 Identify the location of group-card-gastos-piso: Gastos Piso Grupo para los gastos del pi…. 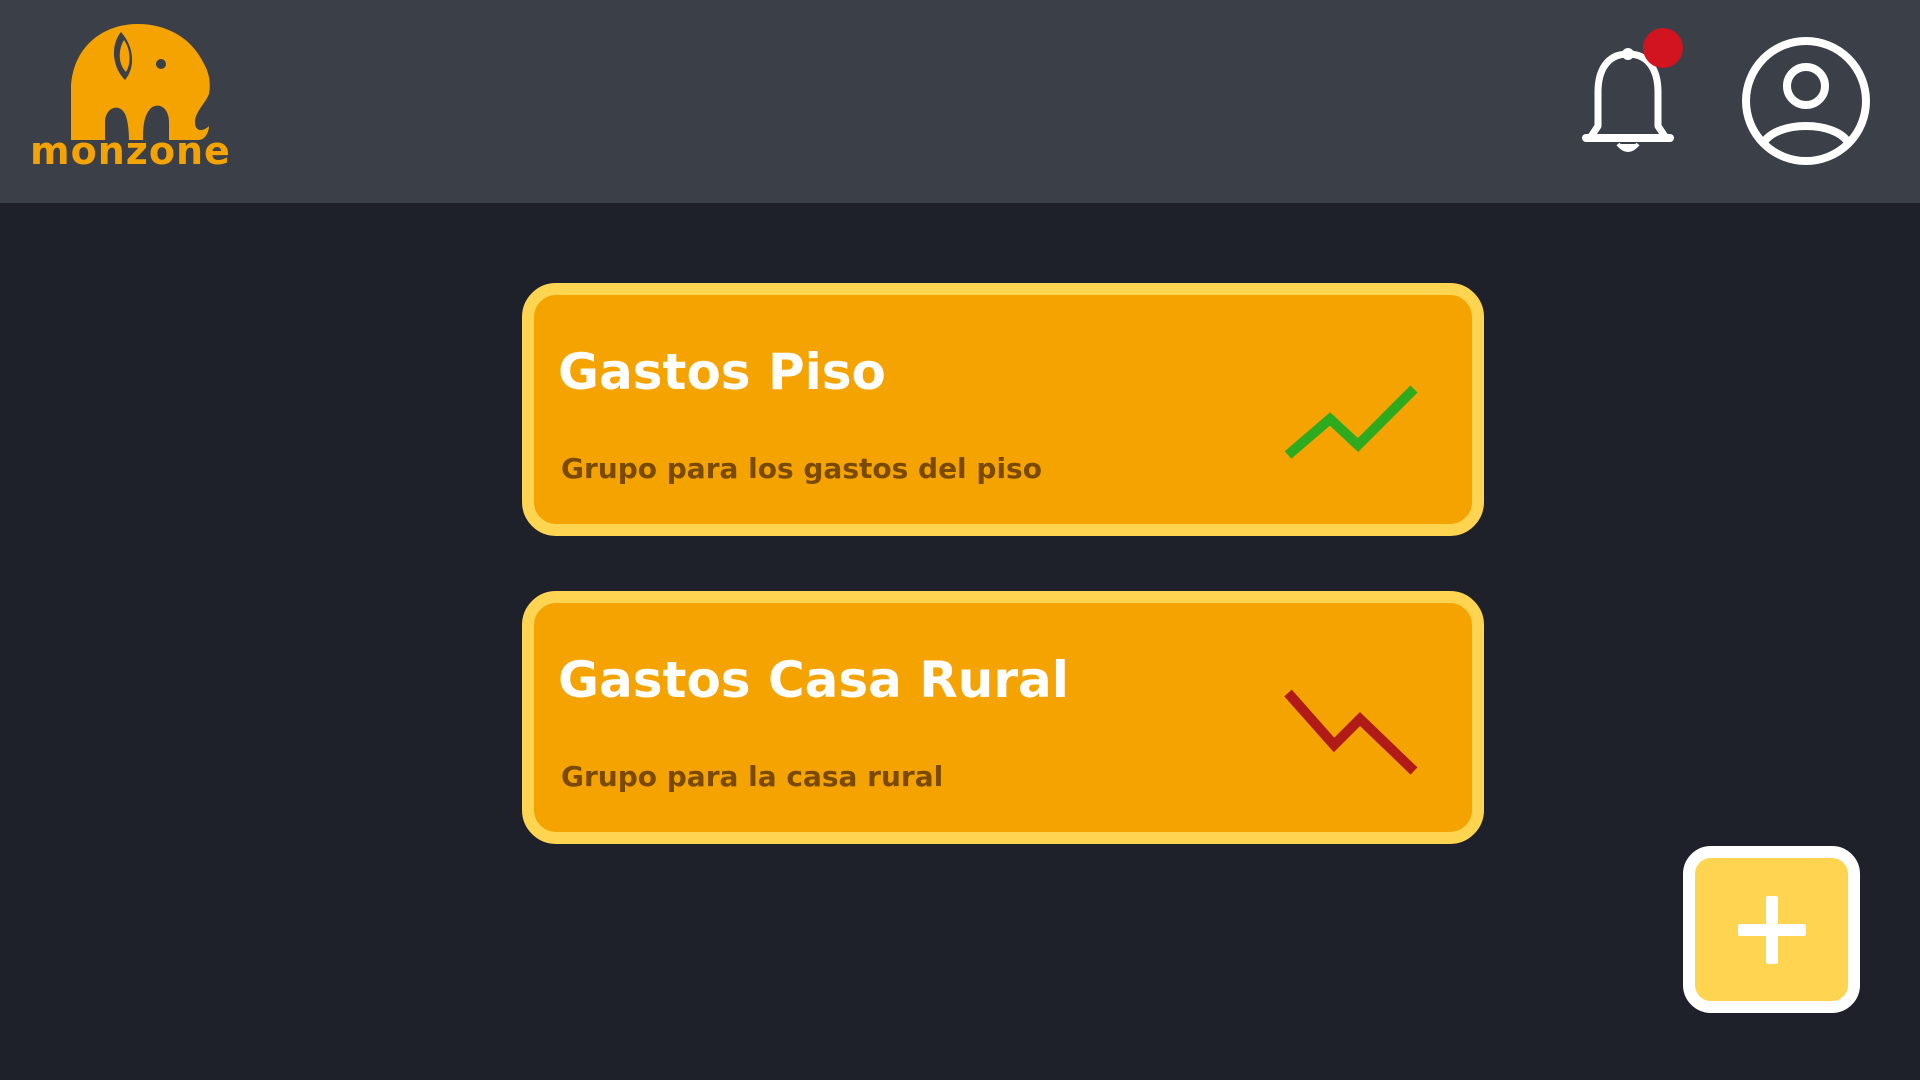
(1003, 409).